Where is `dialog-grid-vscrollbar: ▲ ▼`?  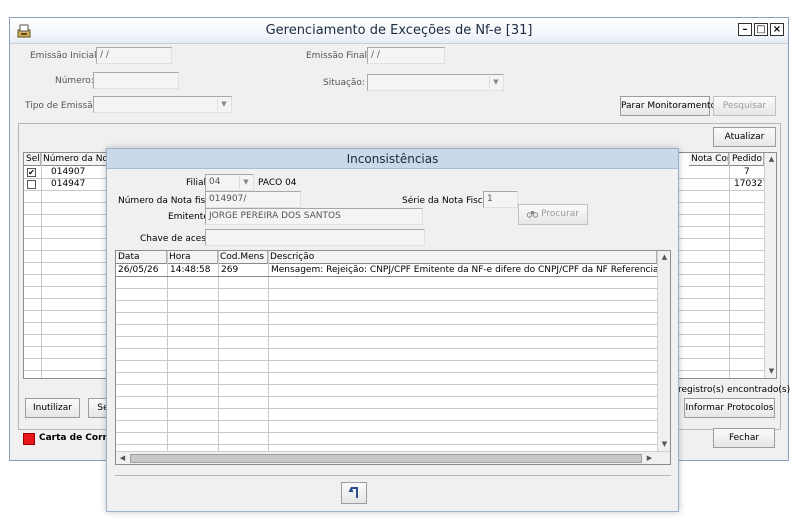 dialog-grid-vscrollbar: ▲ ▼ is located at coordinates (663, 351).